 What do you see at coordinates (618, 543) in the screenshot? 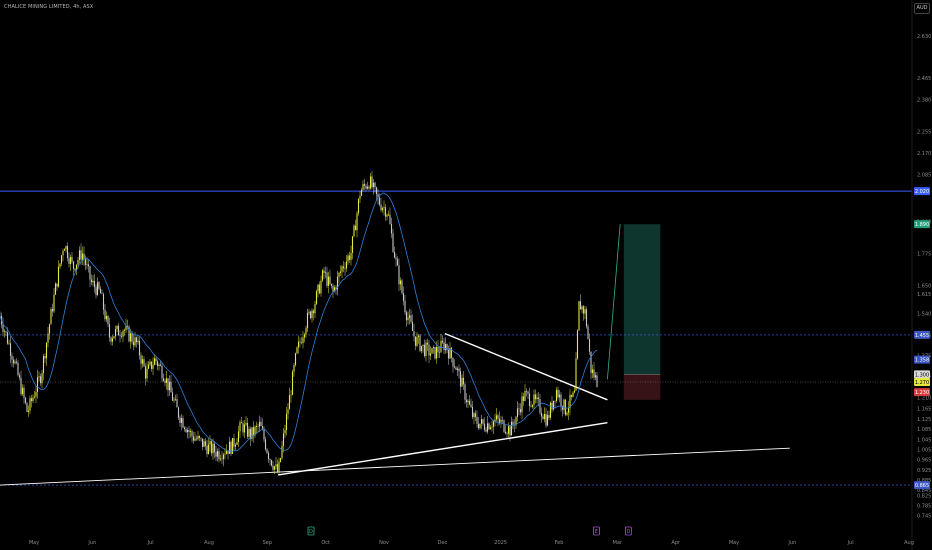
I see `time-tick-label: Mar` at bounding box center [618, 543].